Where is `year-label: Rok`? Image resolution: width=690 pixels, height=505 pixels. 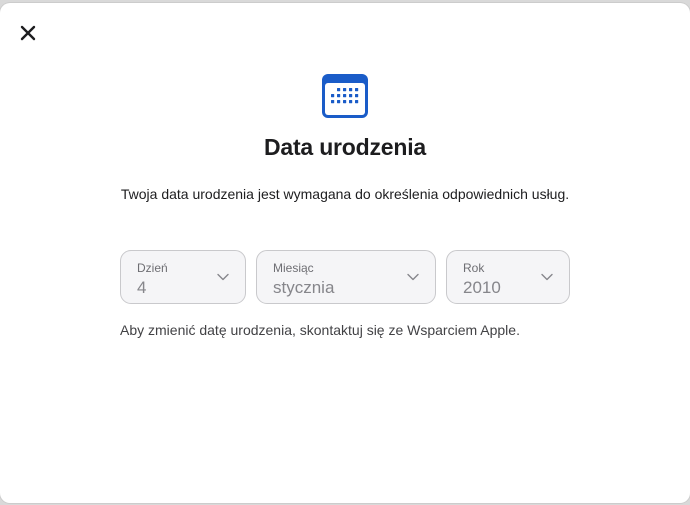 year-label: Rok is located at coordinates (474, 268).